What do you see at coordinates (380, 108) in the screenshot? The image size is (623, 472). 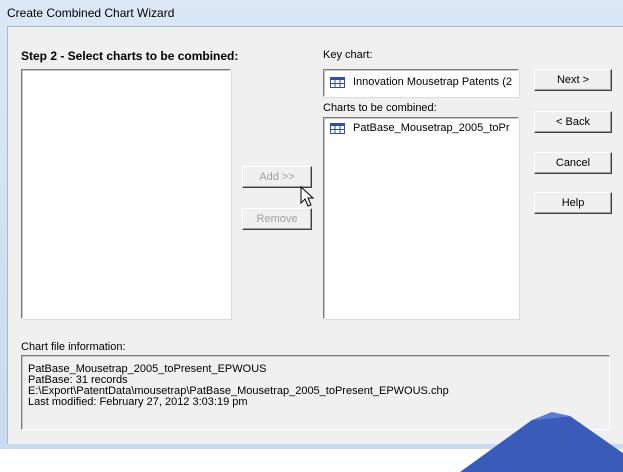 I see `charts-to-combine-label: Charts to be combined:` at bounding box center [380, 108].